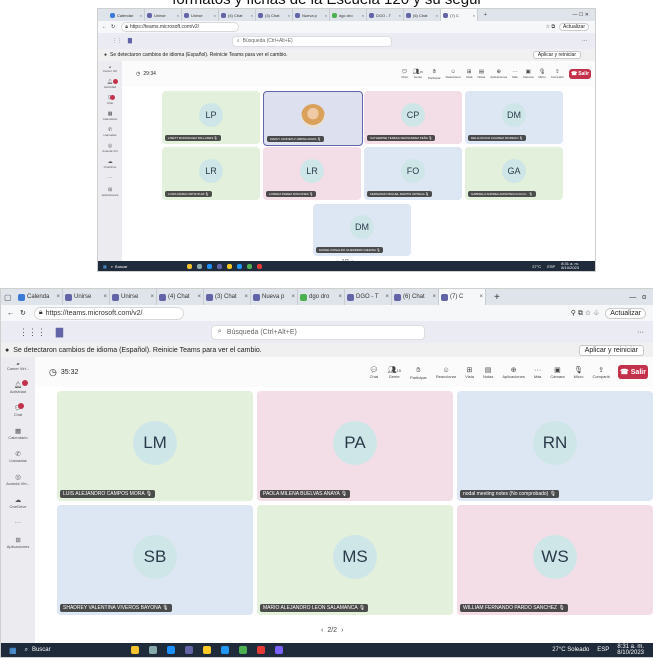 The height and width of the screenshot is (658, 653). I want to click on chrome-icon, so click(260, 266).